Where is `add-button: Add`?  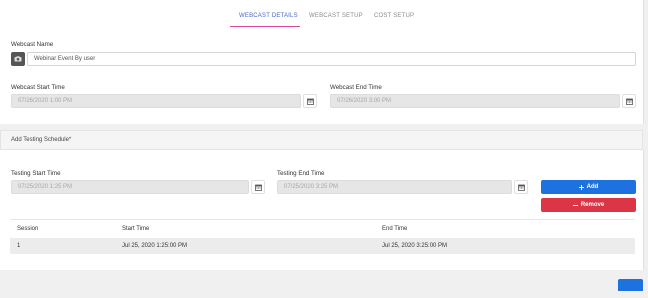 add-button: Add is located at coordinates (588, 187).